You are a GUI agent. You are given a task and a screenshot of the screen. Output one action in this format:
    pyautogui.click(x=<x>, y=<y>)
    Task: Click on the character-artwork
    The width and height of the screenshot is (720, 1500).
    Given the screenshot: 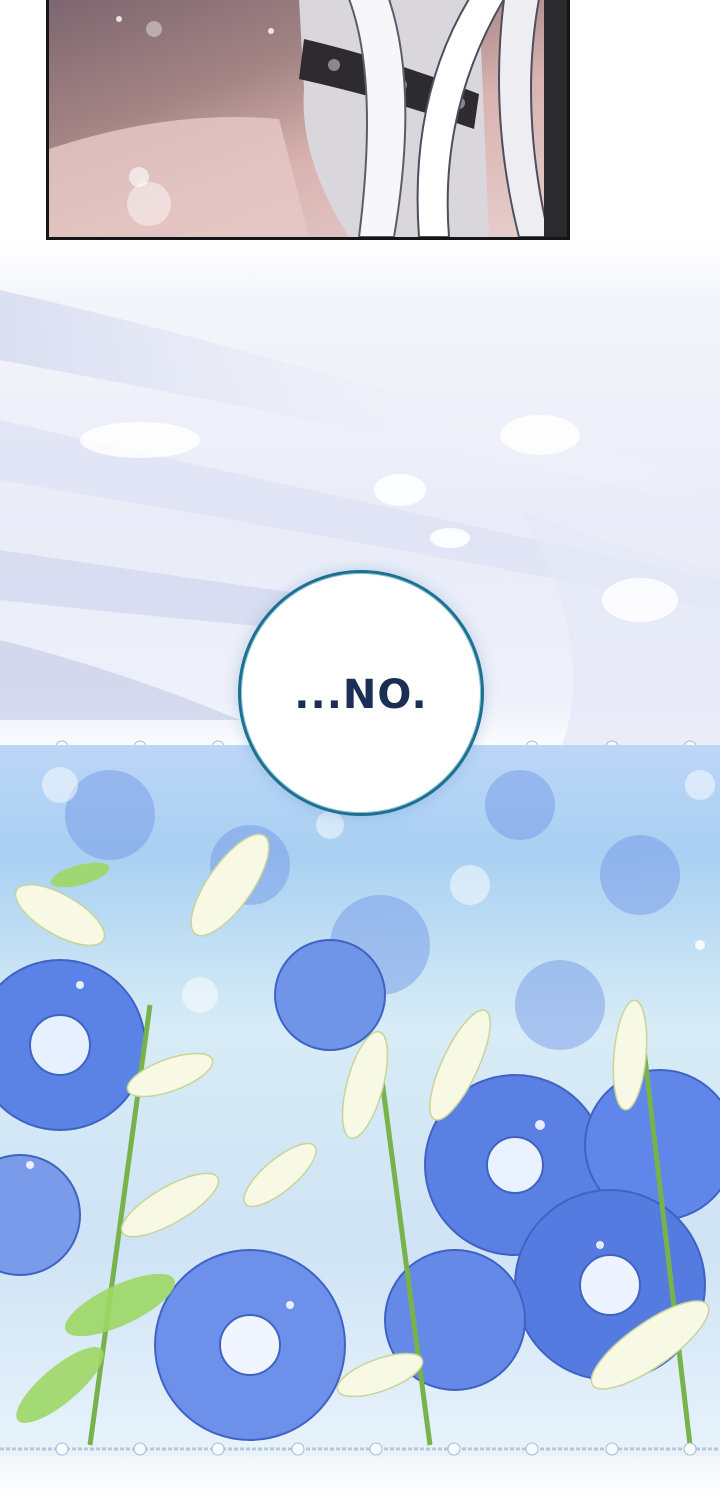 What is the action you would take?
    pyautogui.click(x=308, y=118)
    